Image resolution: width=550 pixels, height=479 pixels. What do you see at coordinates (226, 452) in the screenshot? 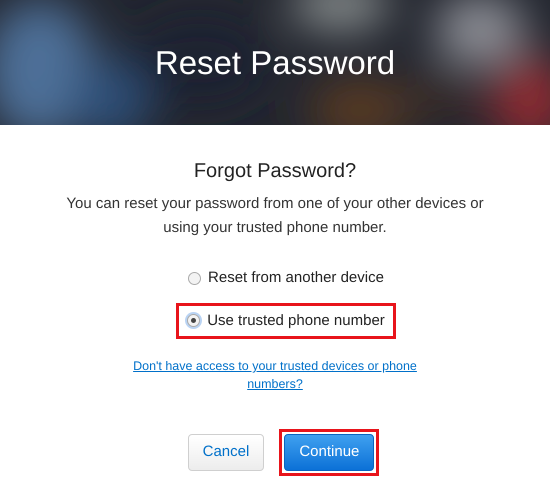
I see `cancel-button: Cancel` at bounding box center [226, 452].